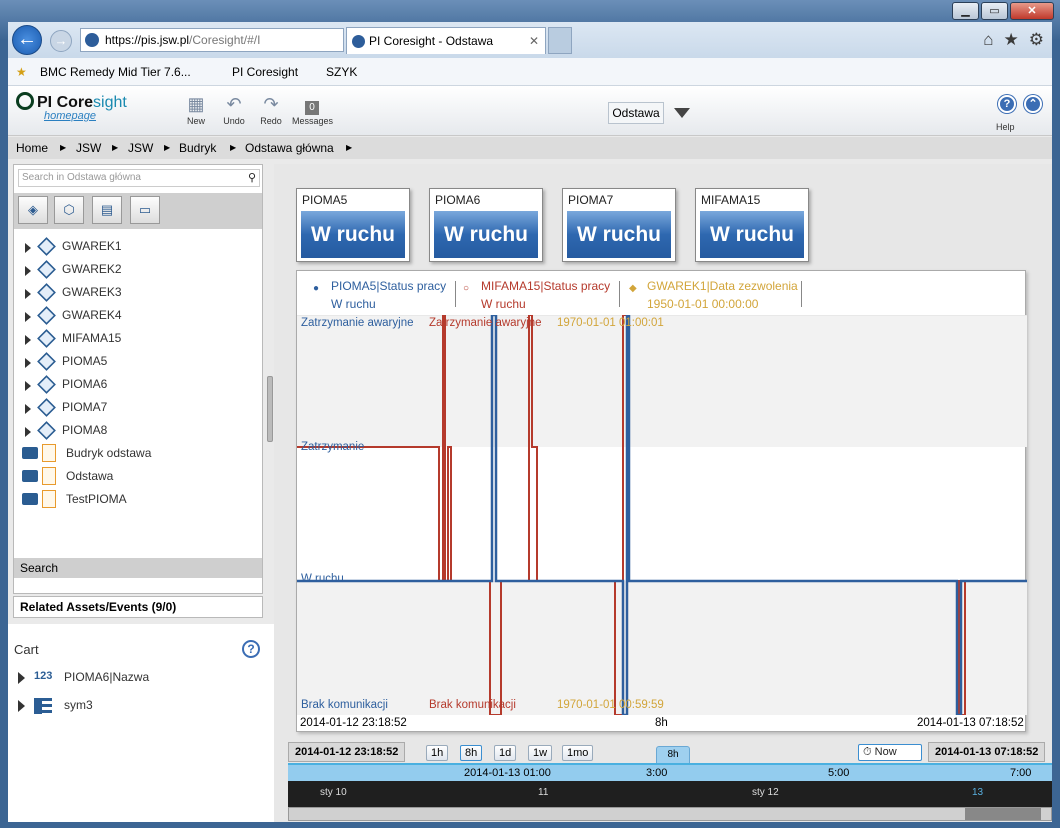  I want to click on search-input: Search in Odstawa główna ⚲, so click(139, 178).